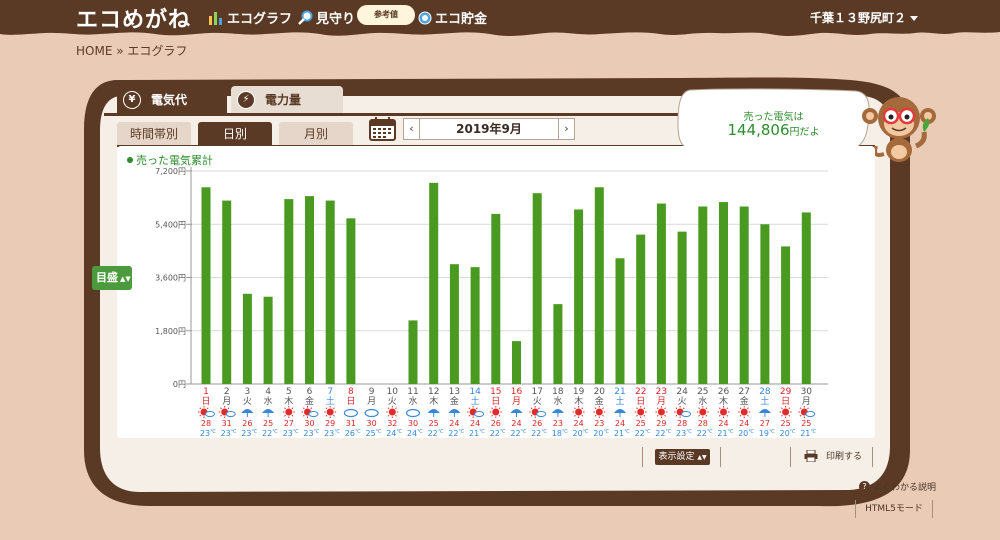 The image size is (1000, 540). I want to click on breadcrumb: HOME » エコグラフ, so click(132, 51).